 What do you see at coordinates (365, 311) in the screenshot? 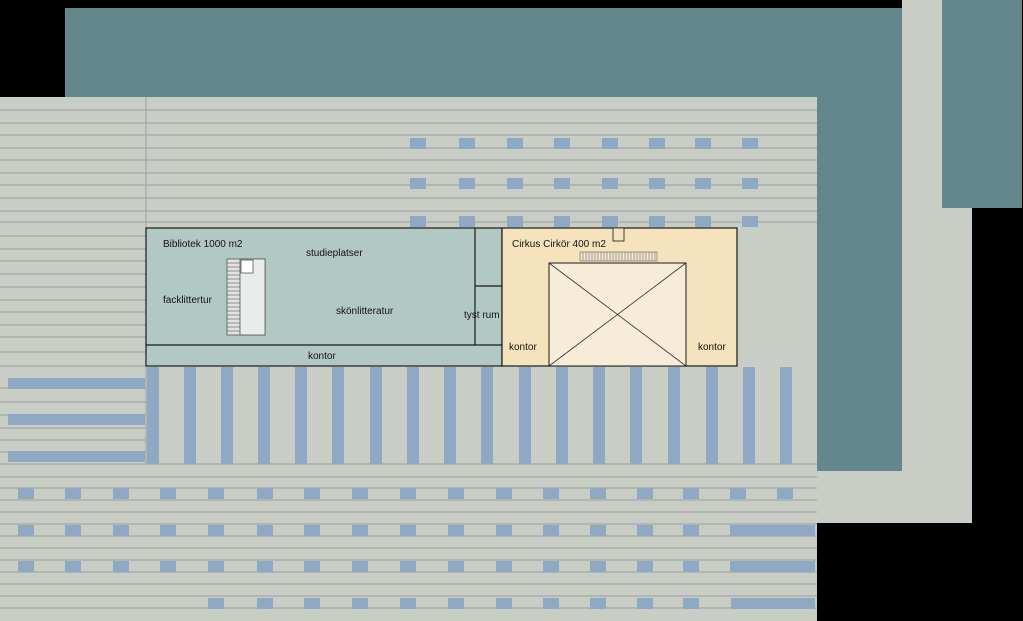
I see `fiction-label: skönlitteratur` at bounding box center [365, 311].